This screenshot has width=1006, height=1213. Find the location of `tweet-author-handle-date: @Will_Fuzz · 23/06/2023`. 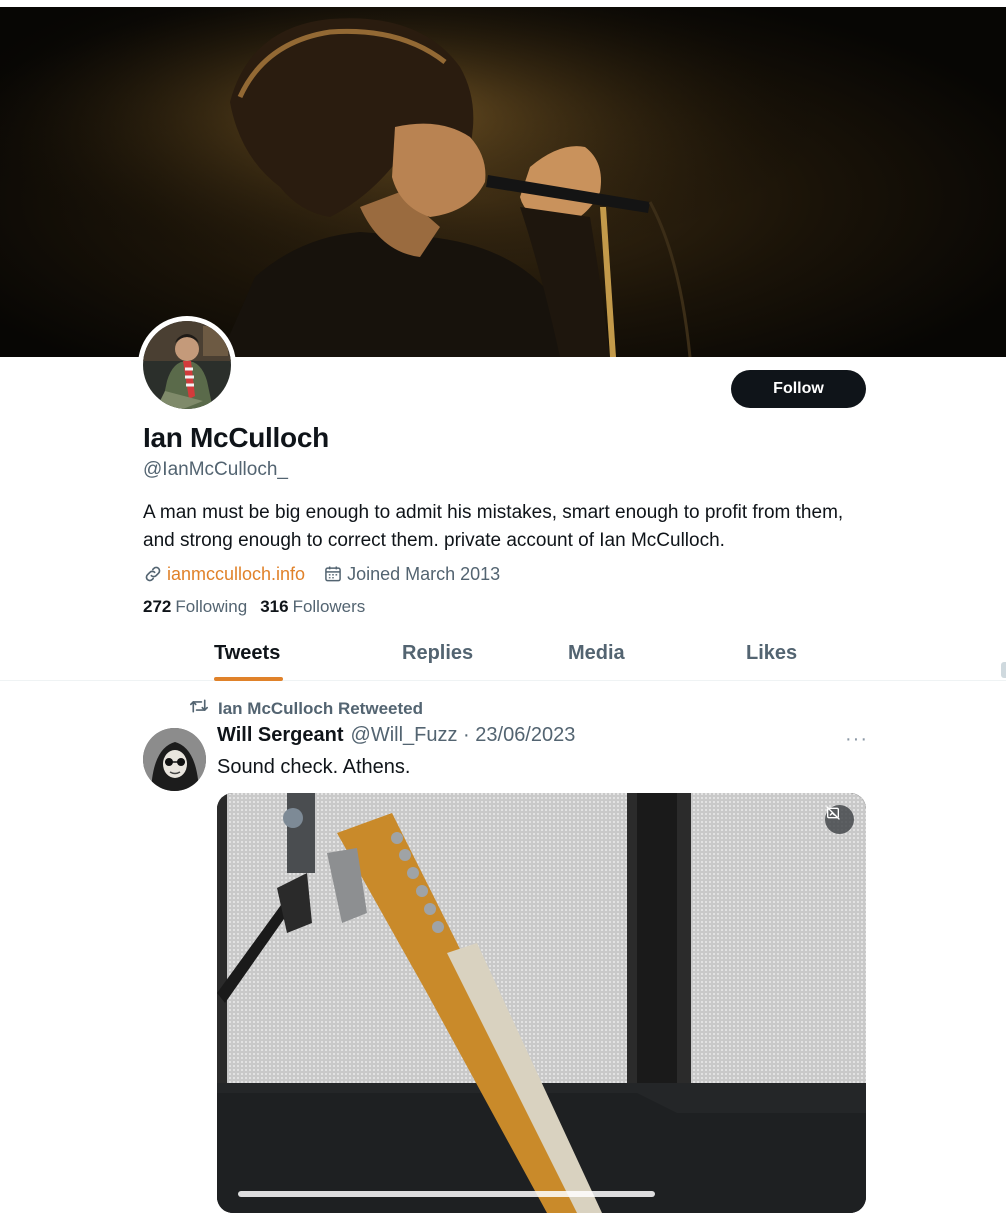

tweet-author-handle-date: @Will_Fuzz · 23/06/2023 is located at coordinates (463, 735).